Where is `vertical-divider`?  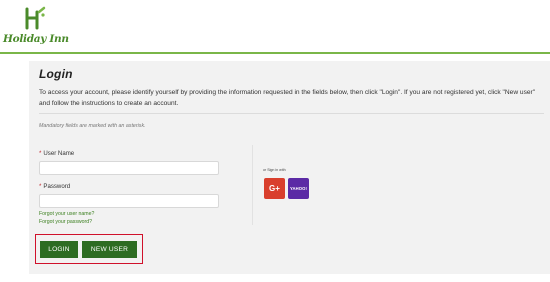 vertical-divider is located at coordinates (252, 185).